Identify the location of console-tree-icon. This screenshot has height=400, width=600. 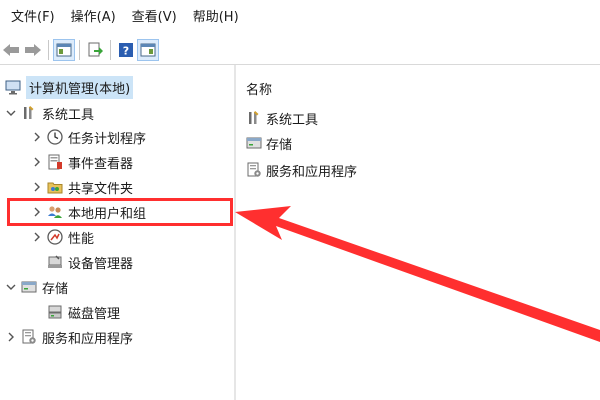
(64, 50).